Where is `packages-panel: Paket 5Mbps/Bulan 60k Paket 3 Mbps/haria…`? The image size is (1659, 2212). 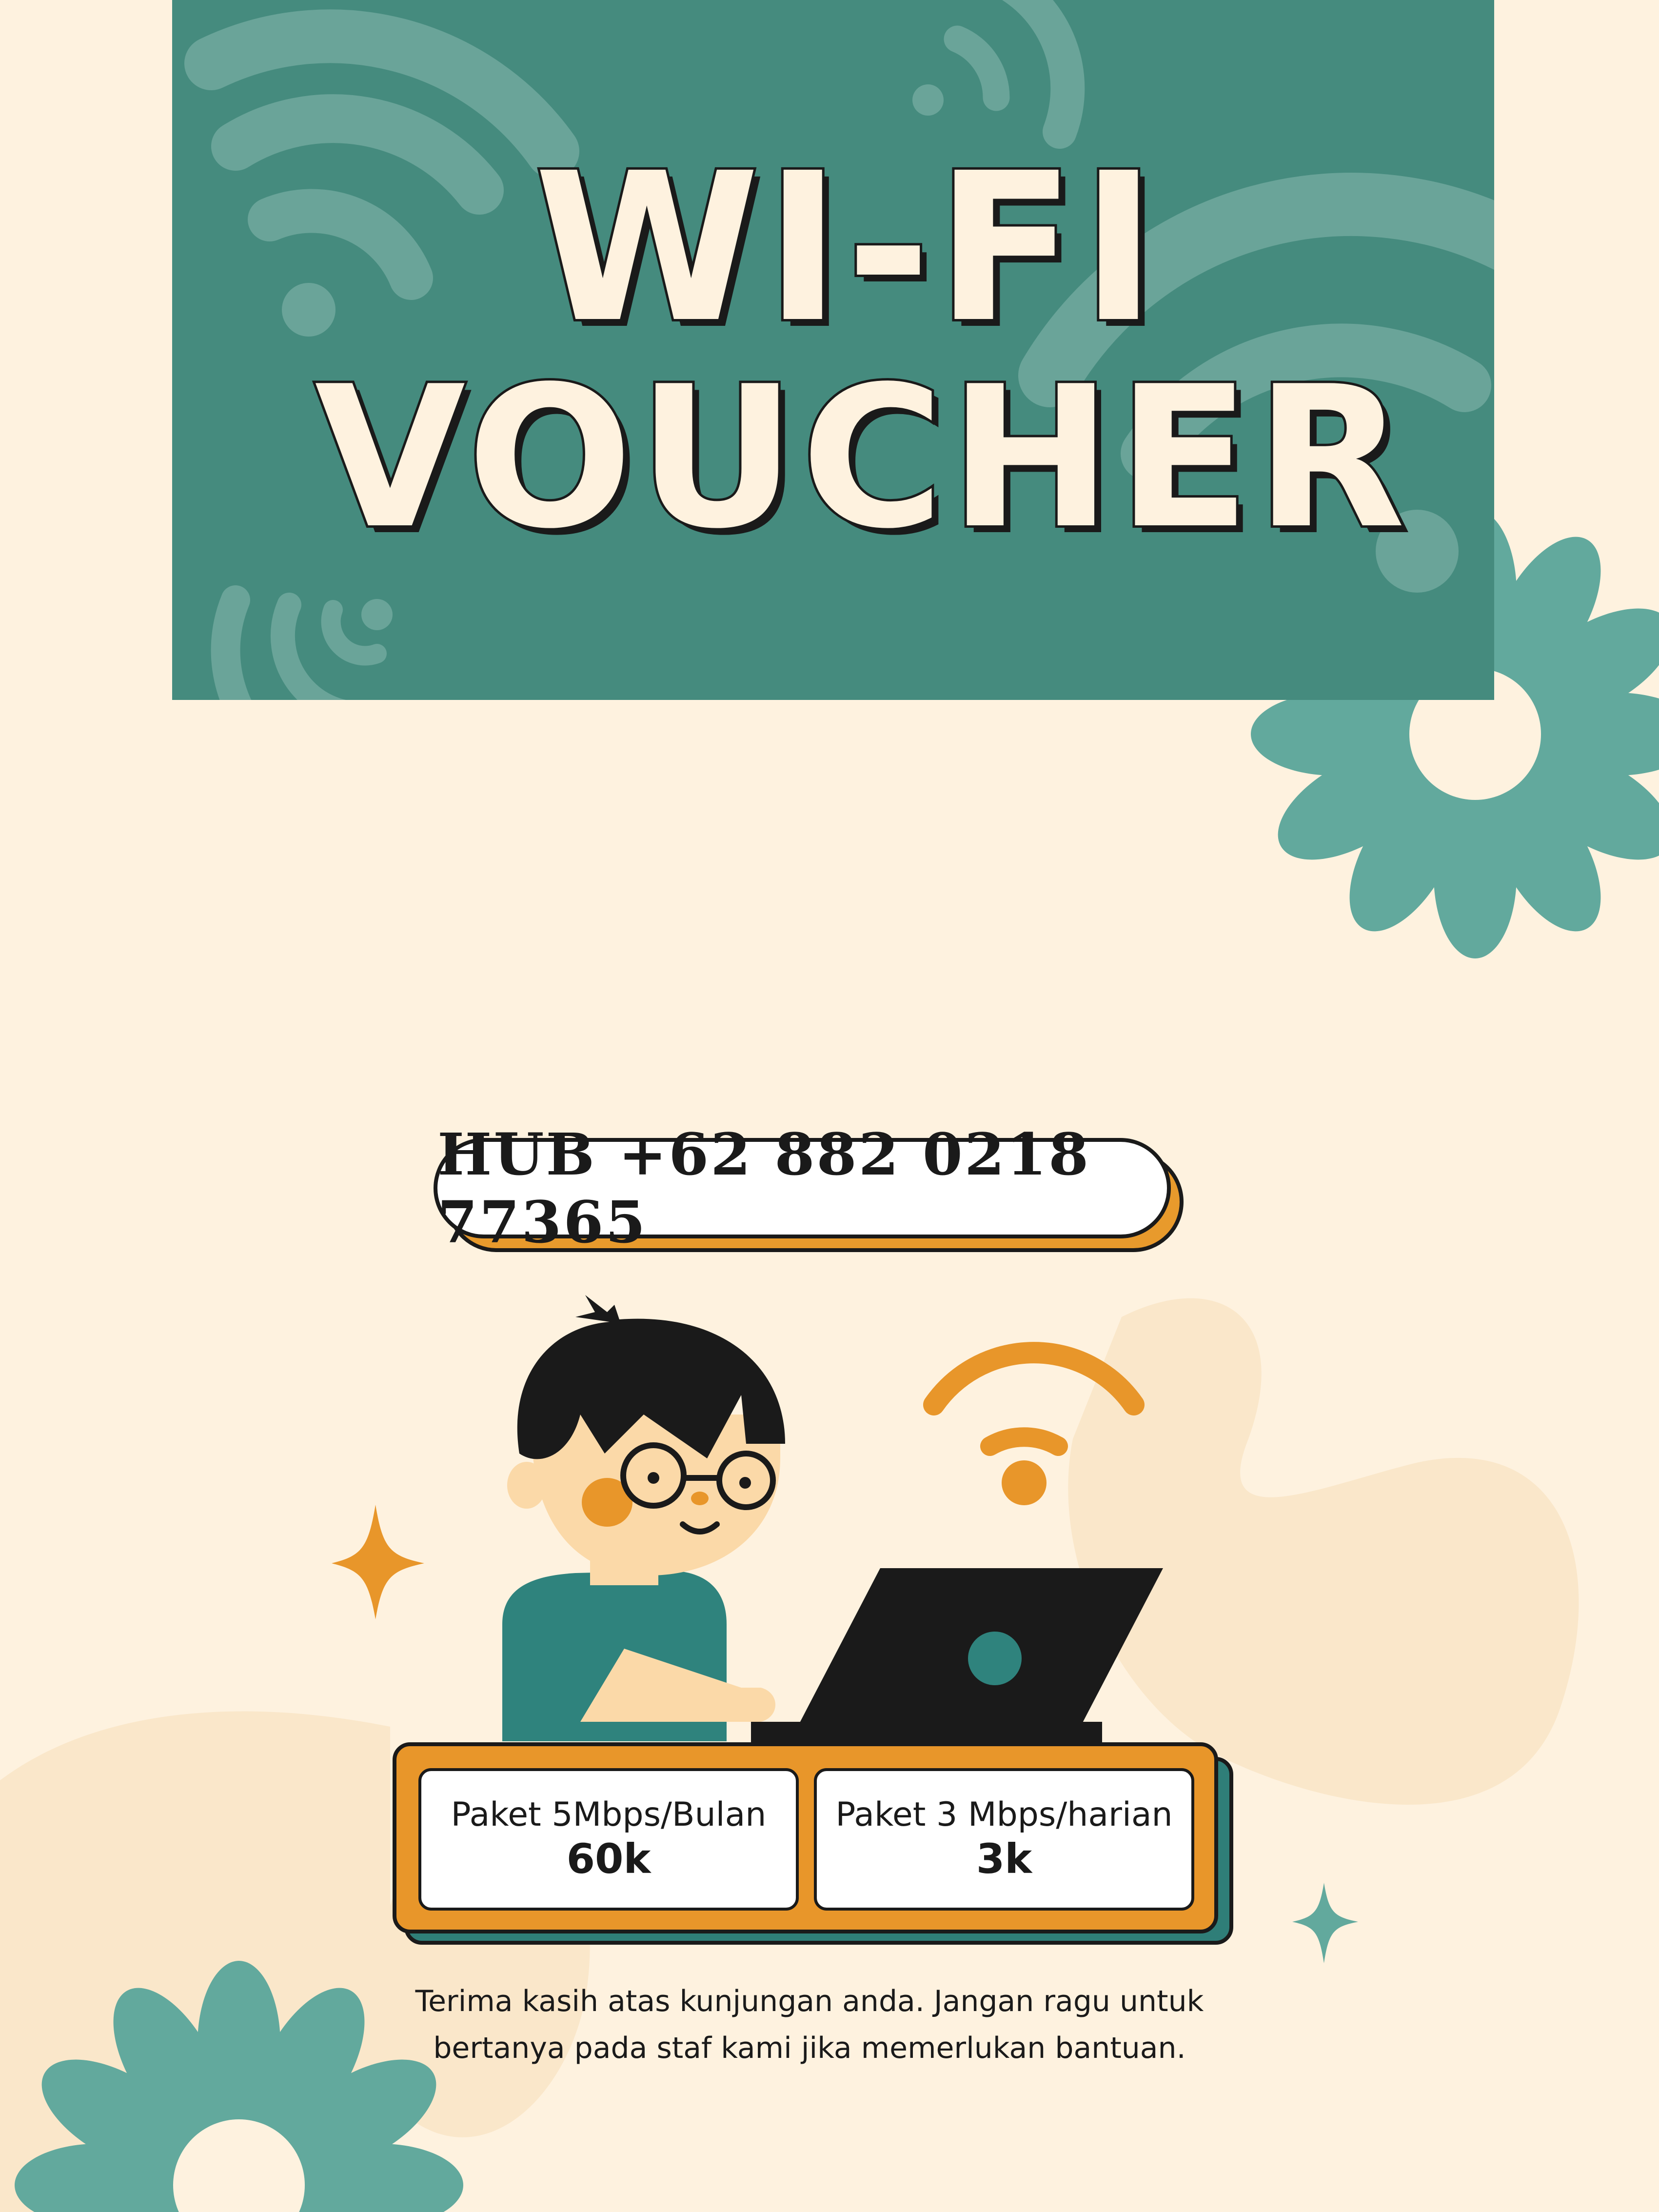 packages-panel: Paket 5Mbps/Bulan 60k Paket 3 Mbps/haria… is located at coordinates (805, 1838).